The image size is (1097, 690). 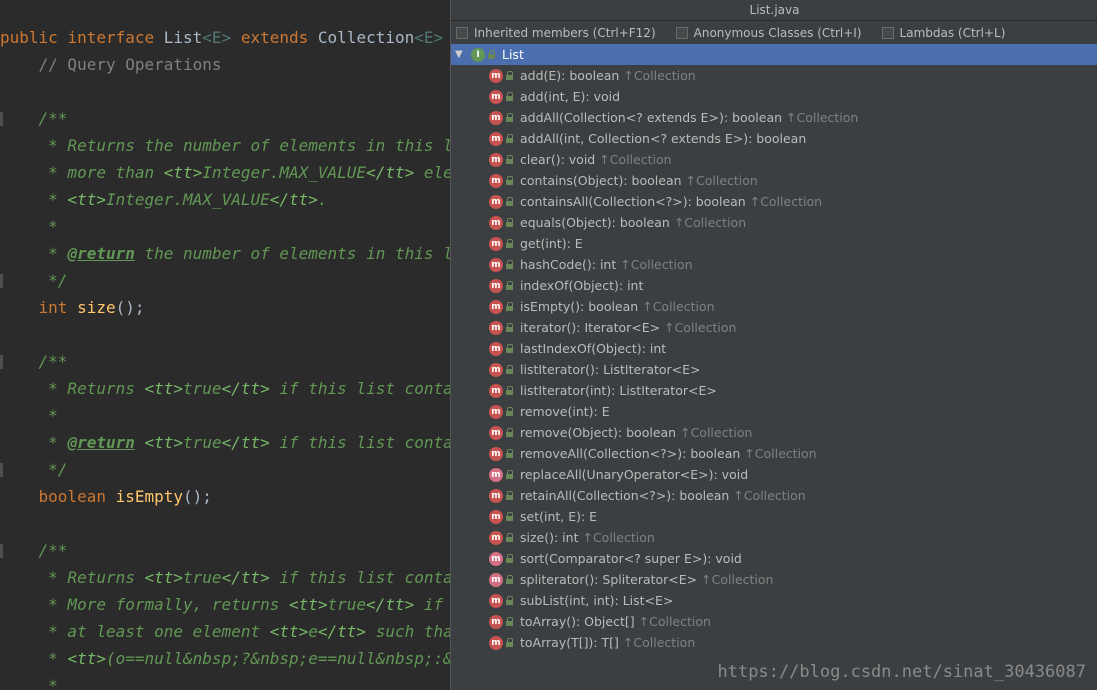 I want to click on method-signature: sort(Comparator<? super E>): void, so click(x=631, y=558).